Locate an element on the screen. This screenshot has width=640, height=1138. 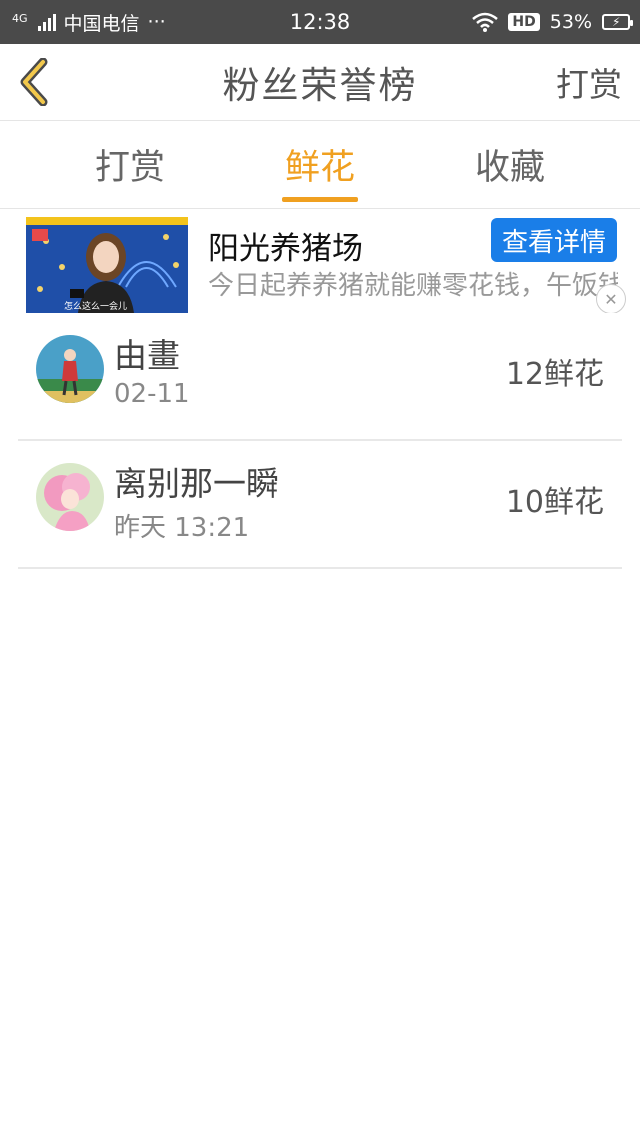
close-icon: ✕ is located at coordinates (611, 298).